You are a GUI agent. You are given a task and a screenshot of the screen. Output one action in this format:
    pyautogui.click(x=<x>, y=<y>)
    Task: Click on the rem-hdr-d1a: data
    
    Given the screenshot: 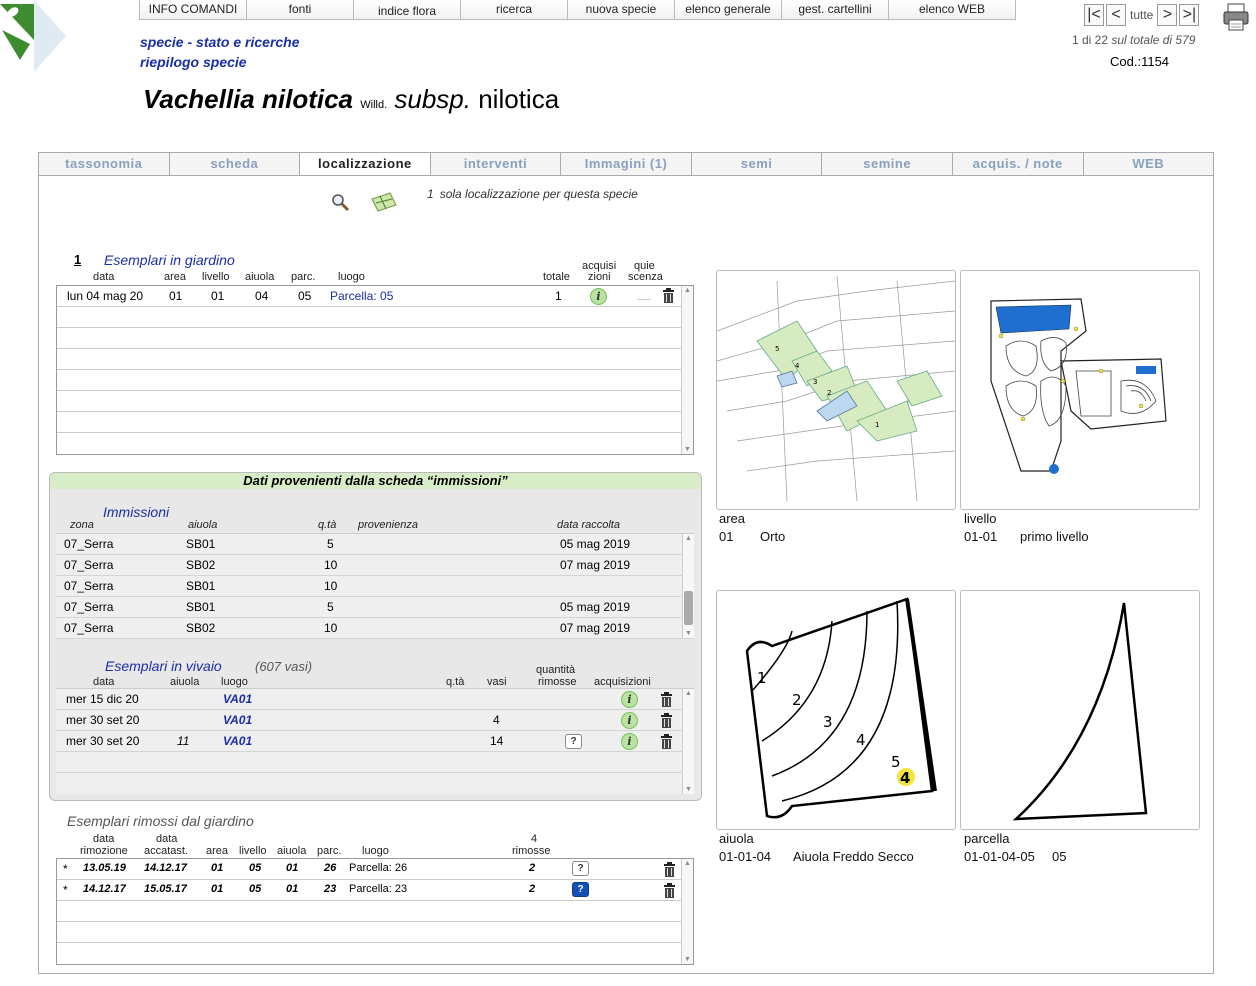 What is the action you would take?
    pyautogui.click(x=104, y=839)
    